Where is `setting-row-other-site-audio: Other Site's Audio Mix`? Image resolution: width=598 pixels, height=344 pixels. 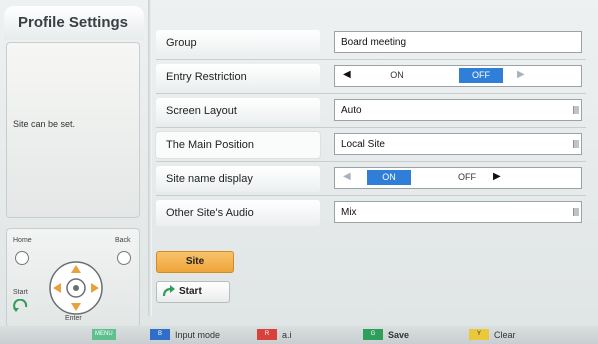 setting-row-other-site-audio: Other Site's Audio Mix is located at coordinates (373, 213).